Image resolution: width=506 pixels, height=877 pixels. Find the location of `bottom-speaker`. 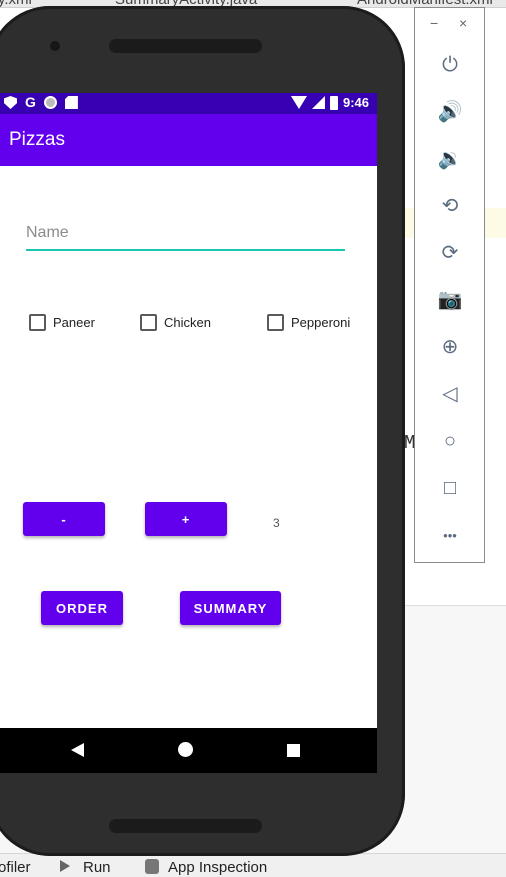

bottom-speaker is located at coordinates (185, 826).